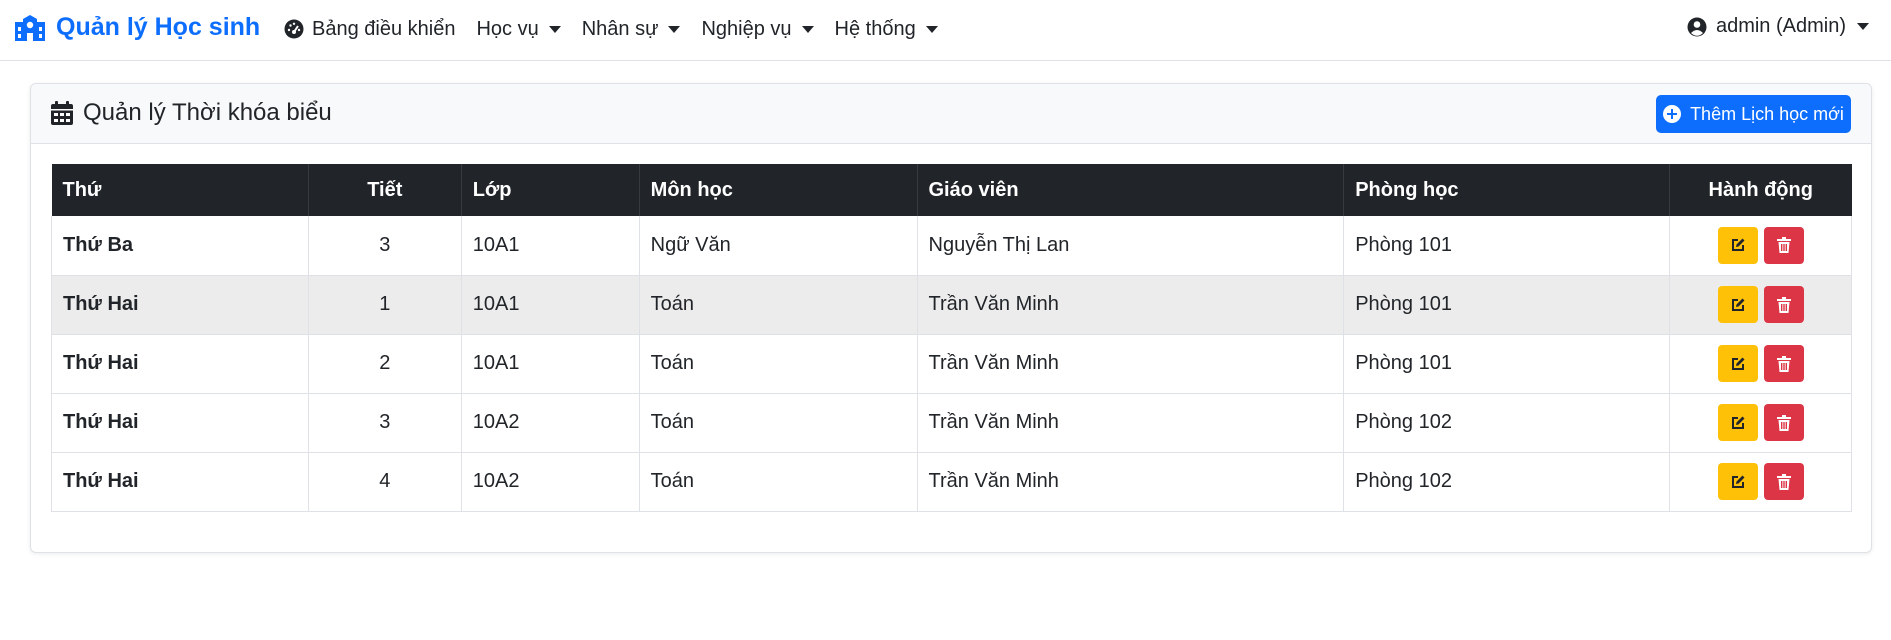 The image size is (1891, 640). Describe the element at coordinates (385, 423) in the screenshot. I see `cell-period: 3` at that location.